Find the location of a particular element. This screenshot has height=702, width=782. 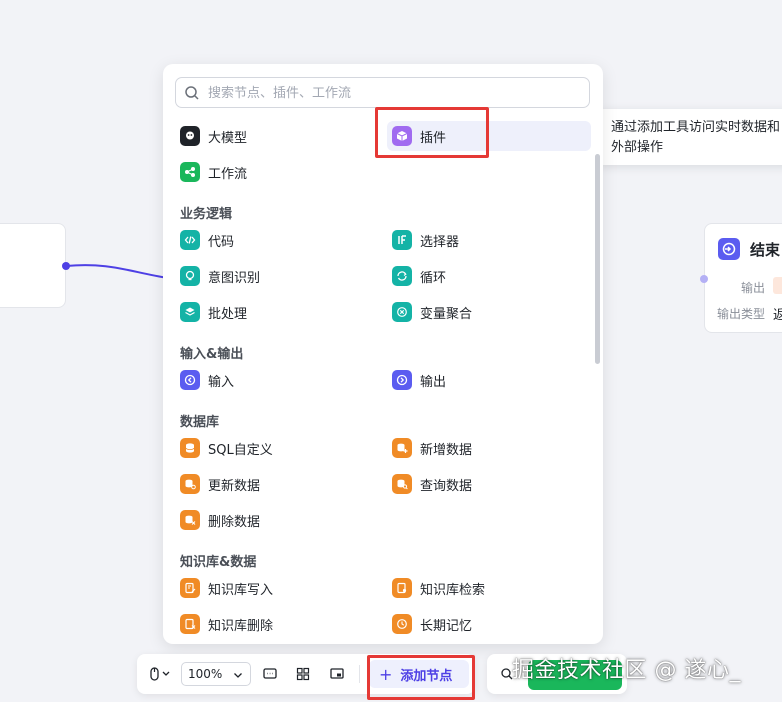

zoom-value: 100% is located at coordinates (205, 674).